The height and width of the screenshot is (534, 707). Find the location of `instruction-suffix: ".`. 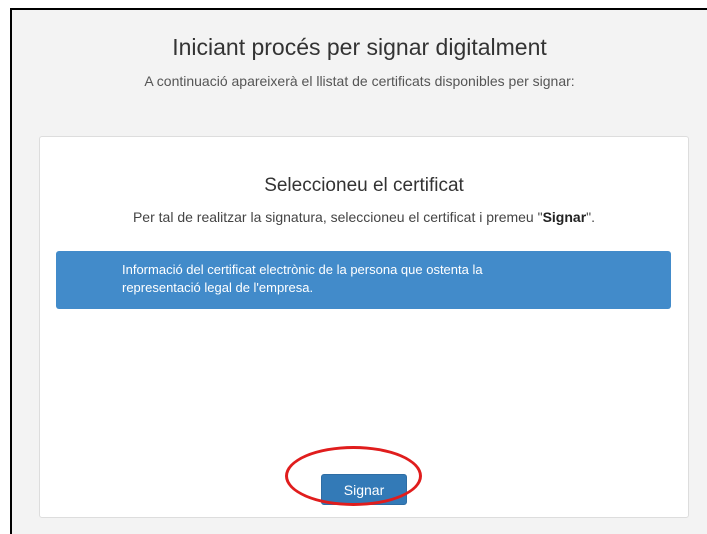

instruction-suffix: ". is located at coordinates (591, 217).